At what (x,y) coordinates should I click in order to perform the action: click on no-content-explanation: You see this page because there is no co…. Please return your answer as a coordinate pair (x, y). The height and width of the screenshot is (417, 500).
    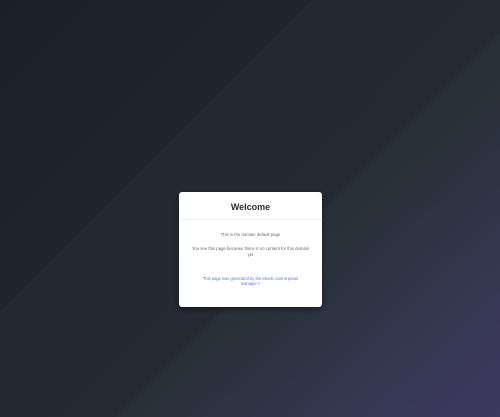
    Looking at the image, I should click on (250, 251).